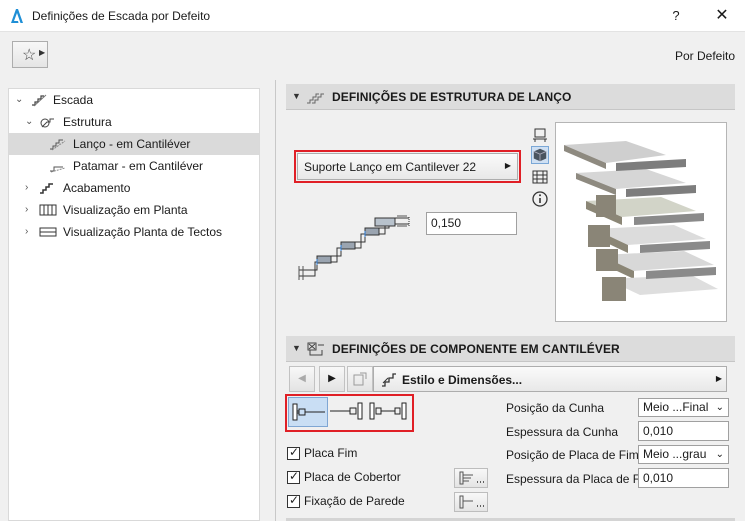 The width and height of the screenshot is (745, 521). What do you see at coordinates (540, 135) in the screenshot?
I see `floor-plan-view-icon` at bounding box center [540, 135].